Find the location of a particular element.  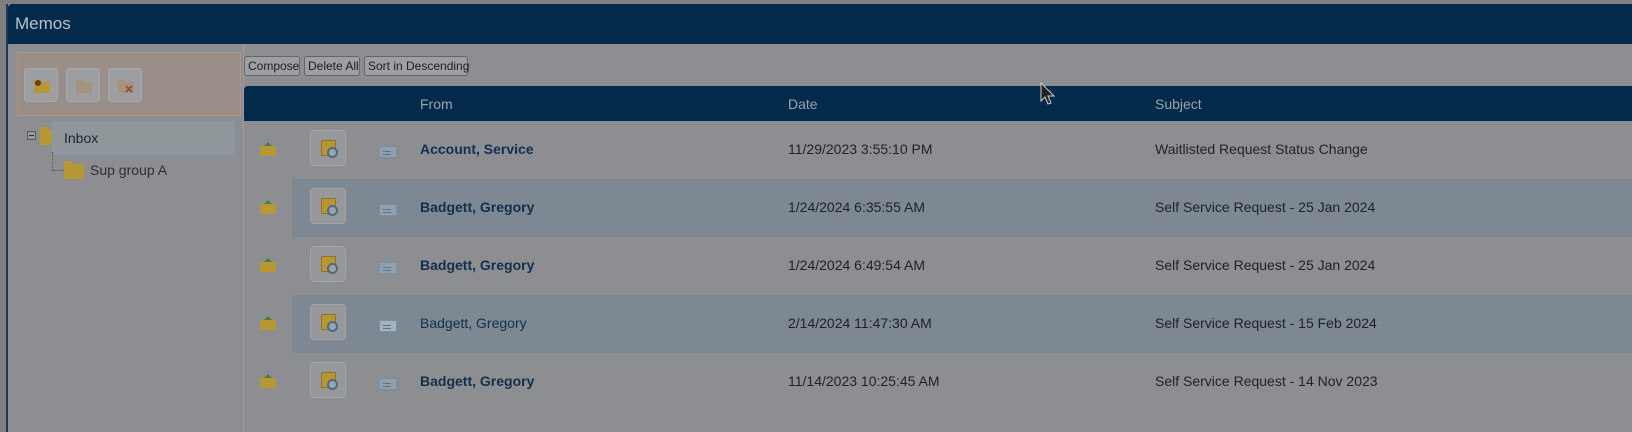

memo-subject: Waitlisted Request Status Change is located at coordinates (1261, 149).